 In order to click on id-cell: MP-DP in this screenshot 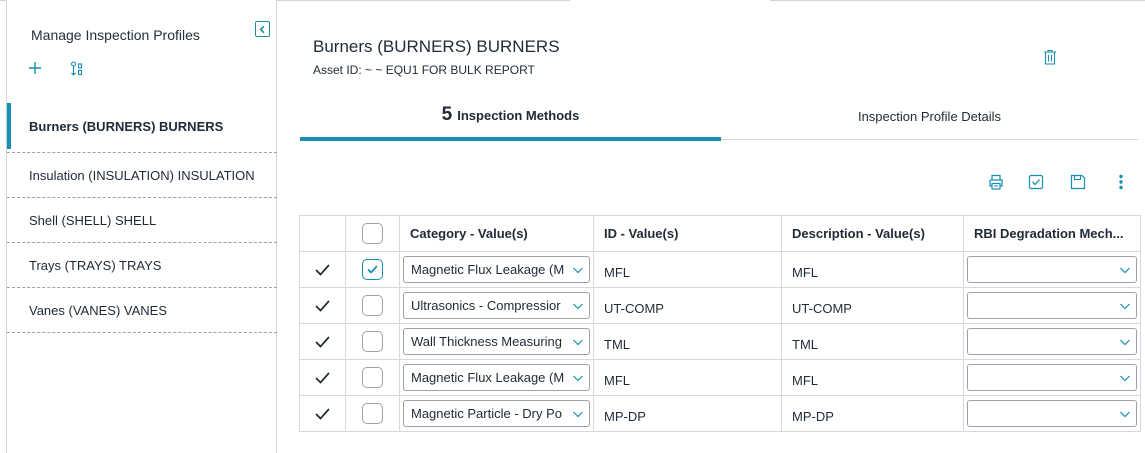, I will do `click(687, 413)`.